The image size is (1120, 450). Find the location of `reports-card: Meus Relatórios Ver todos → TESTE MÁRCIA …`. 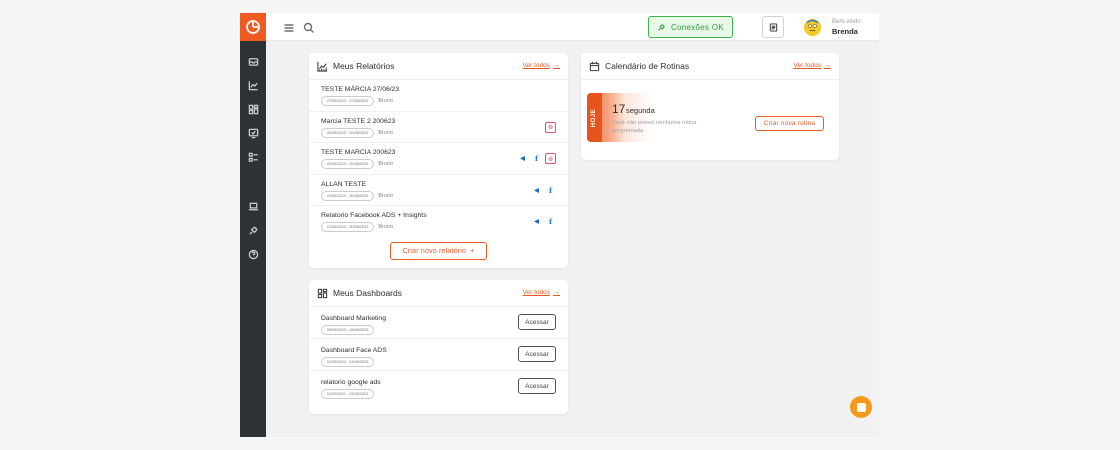

reports-card: Meus Relatórios Ver todos → TESTE MÁRCIA … is located at coordinates (438, 160).